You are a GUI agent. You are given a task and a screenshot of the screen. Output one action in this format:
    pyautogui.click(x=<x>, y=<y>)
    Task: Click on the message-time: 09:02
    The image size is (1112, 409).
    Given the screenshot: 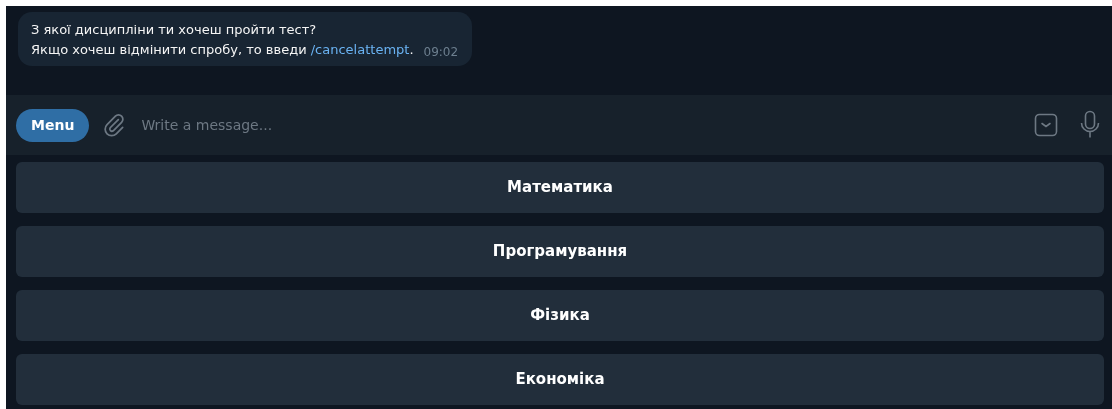 What is the action you would take?
    pyautogui.click(x=441, y=52)
    